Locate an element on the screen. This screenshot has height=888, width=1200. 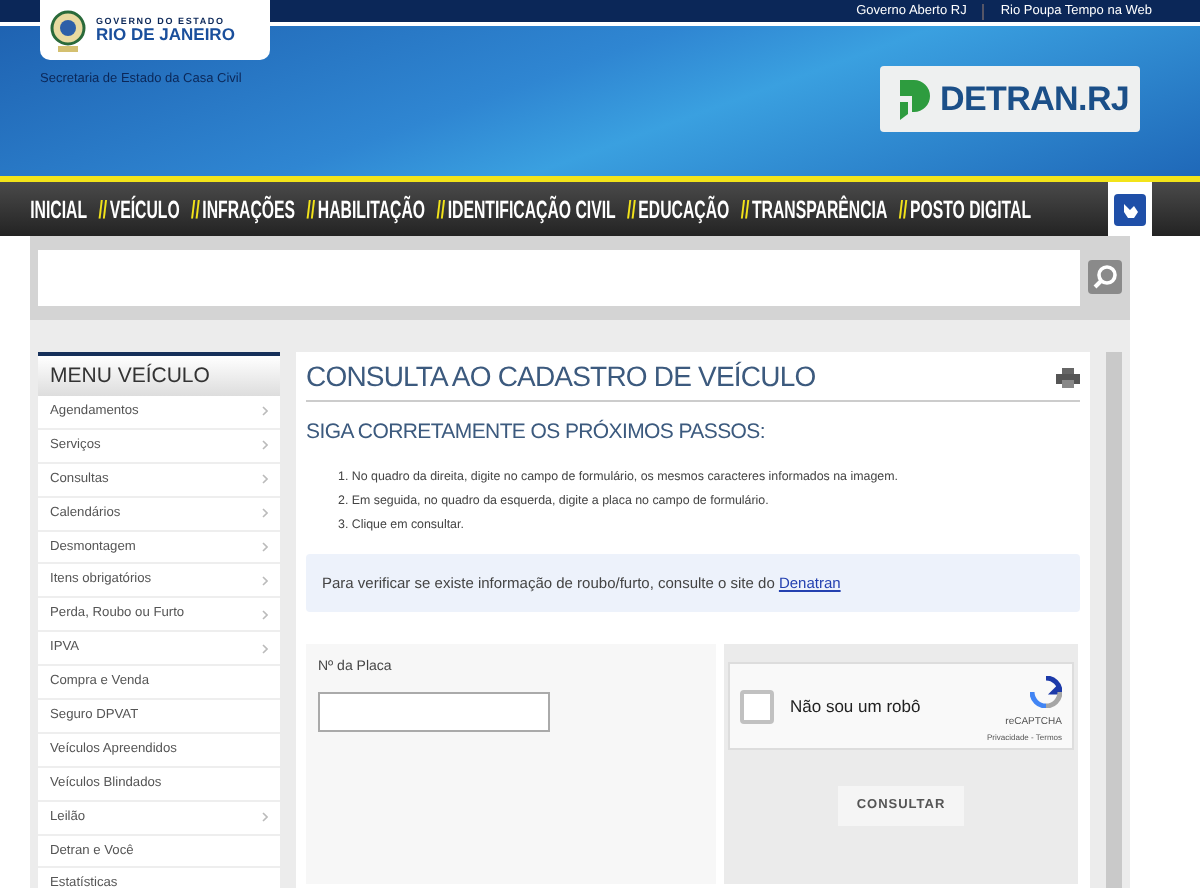
nav-link: HABILITAÇÃO is located at coordinates (371, 210).